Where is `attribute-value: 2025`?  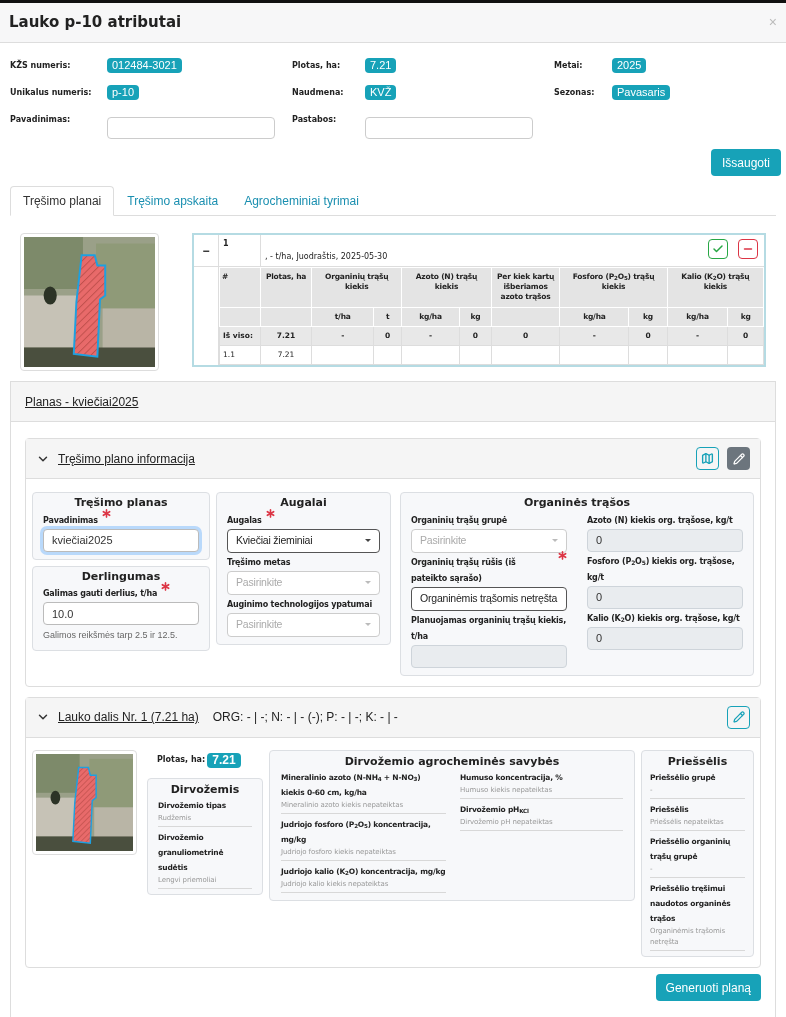
attribute-value: 2025 is located at coordinates (629, 65).